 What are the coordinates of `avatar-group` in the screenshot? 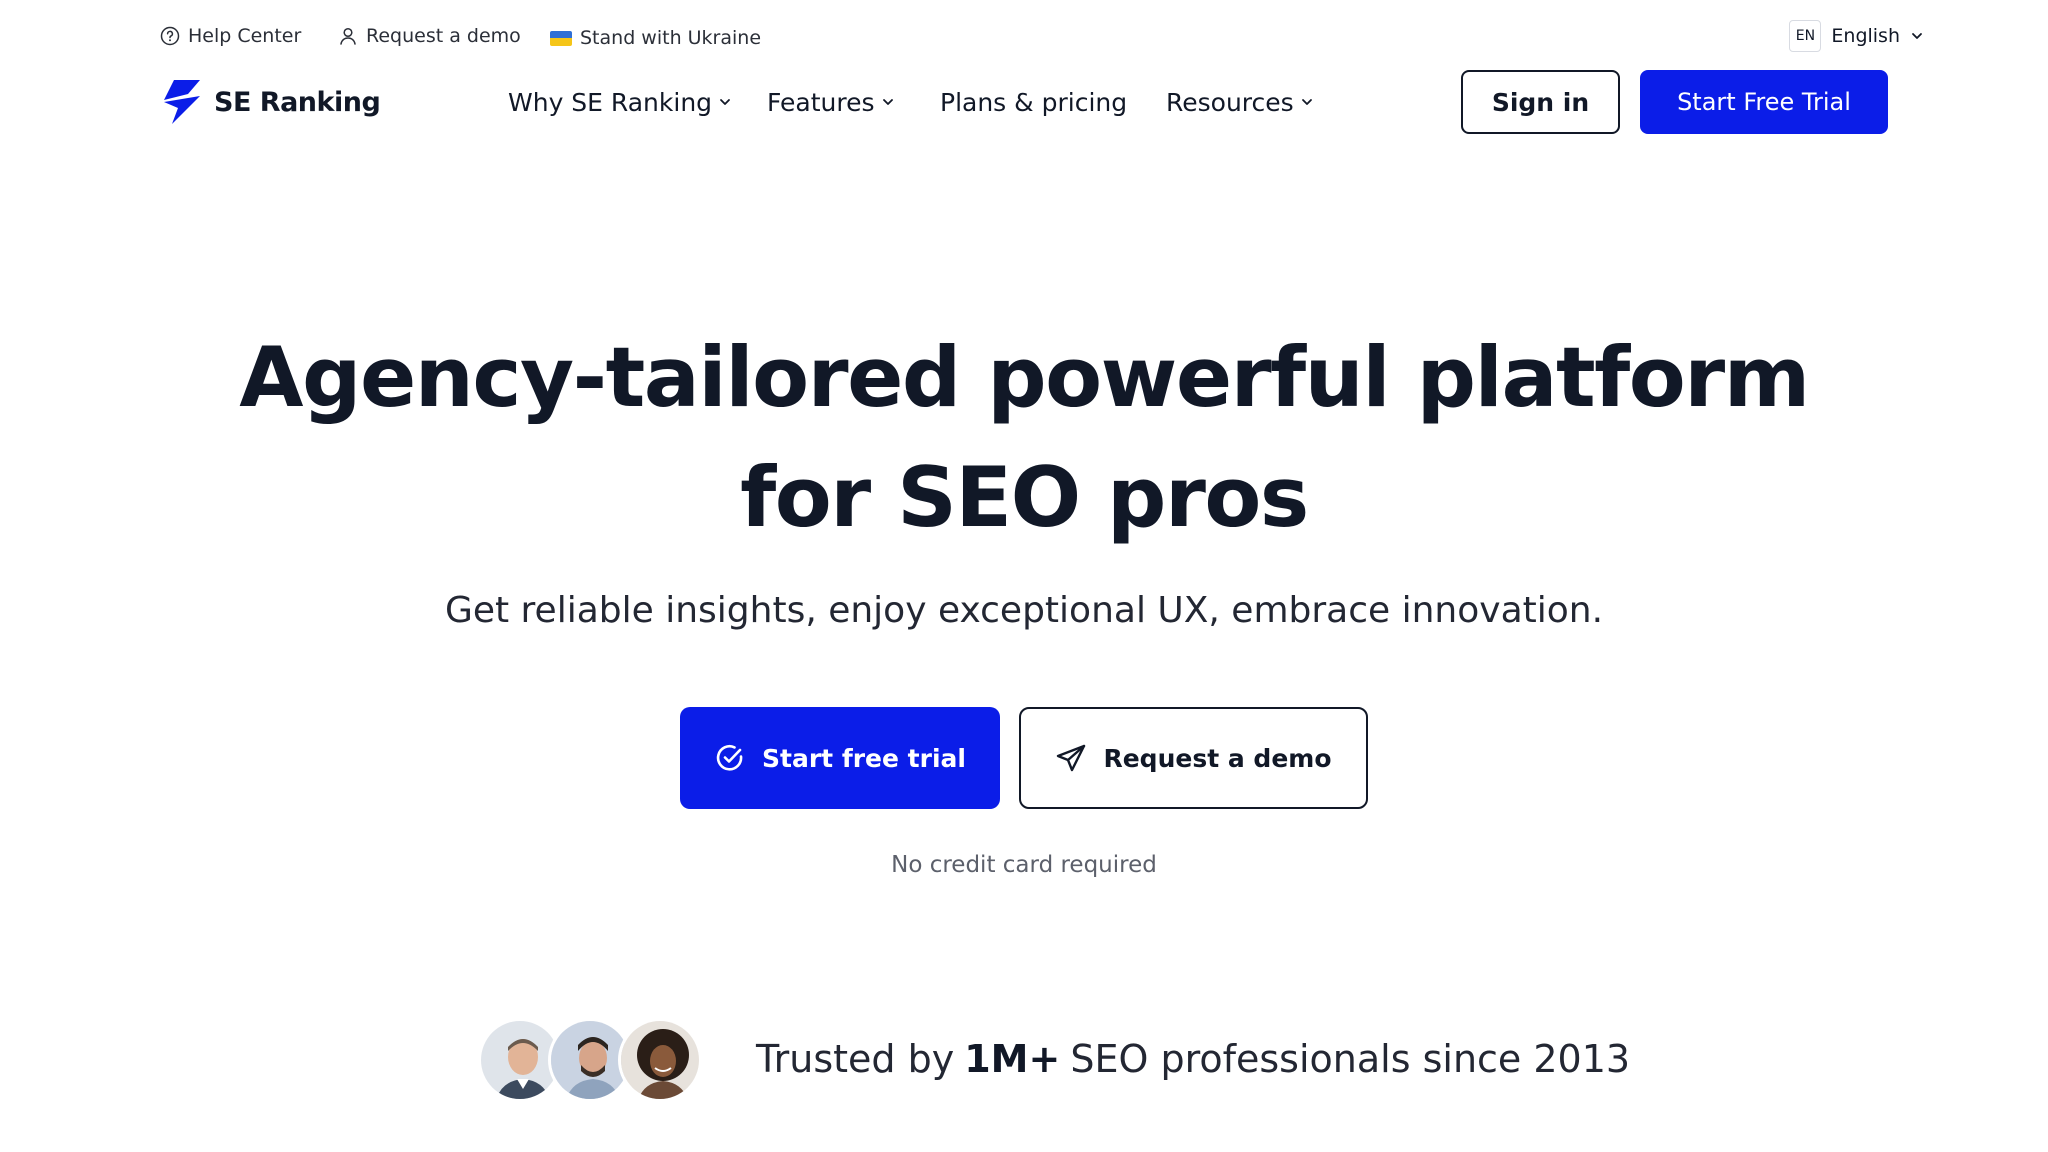 It's located at (598, 1060).